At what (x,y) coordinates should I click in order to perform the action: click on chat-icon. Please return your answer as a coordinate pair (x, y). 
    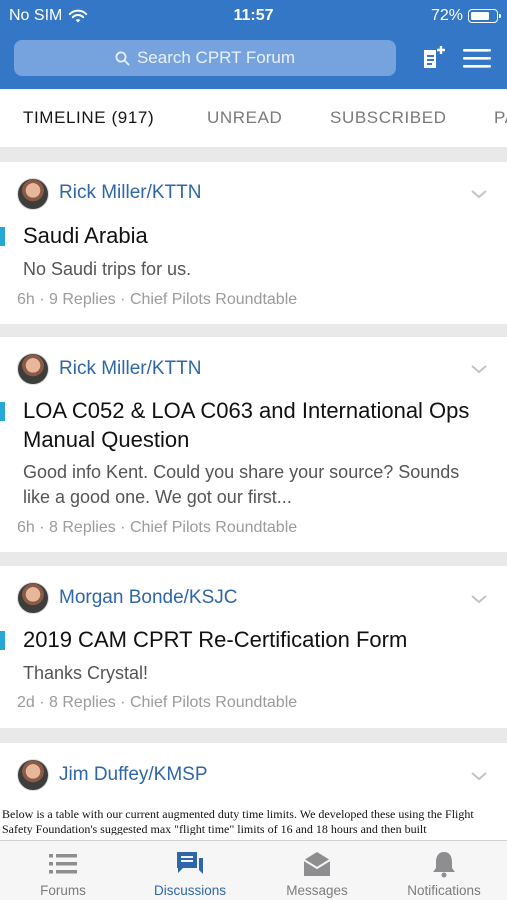
    Looking at the image, I should click on (190, 863).